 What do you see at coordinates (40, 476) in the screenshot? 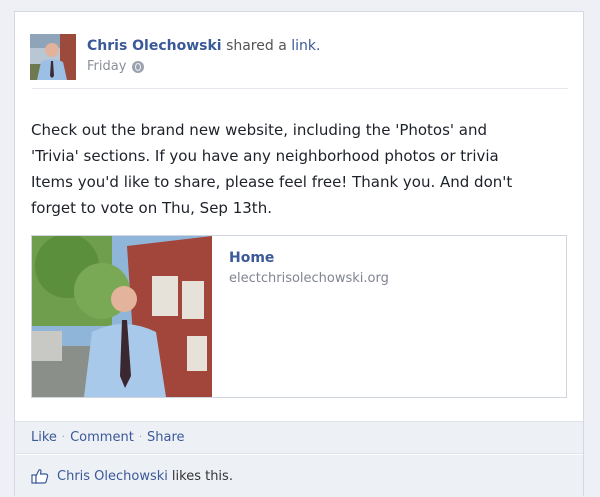
I see `thumbs-up-icon` at bounding box center [40, 476].